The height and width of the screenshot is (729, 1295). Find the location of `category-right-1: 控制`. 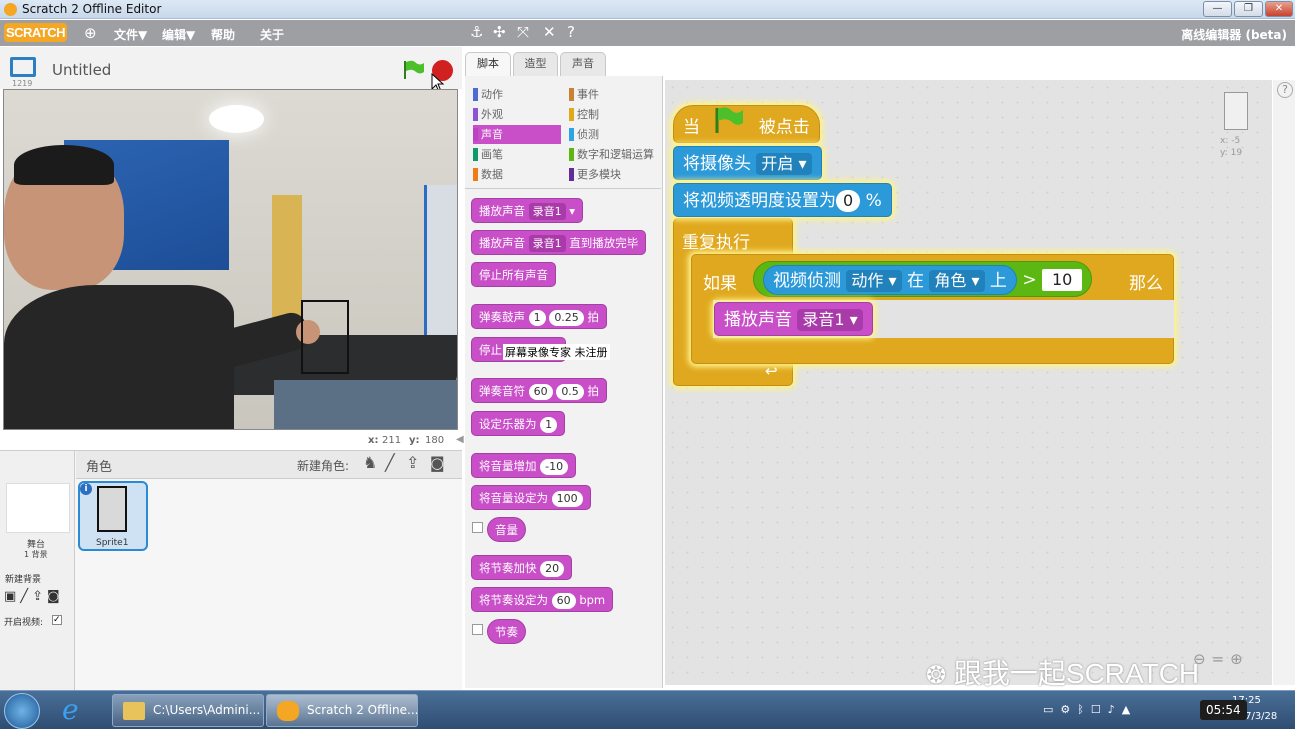

category-right-1: 控制 is located at coordinates (613, 114).